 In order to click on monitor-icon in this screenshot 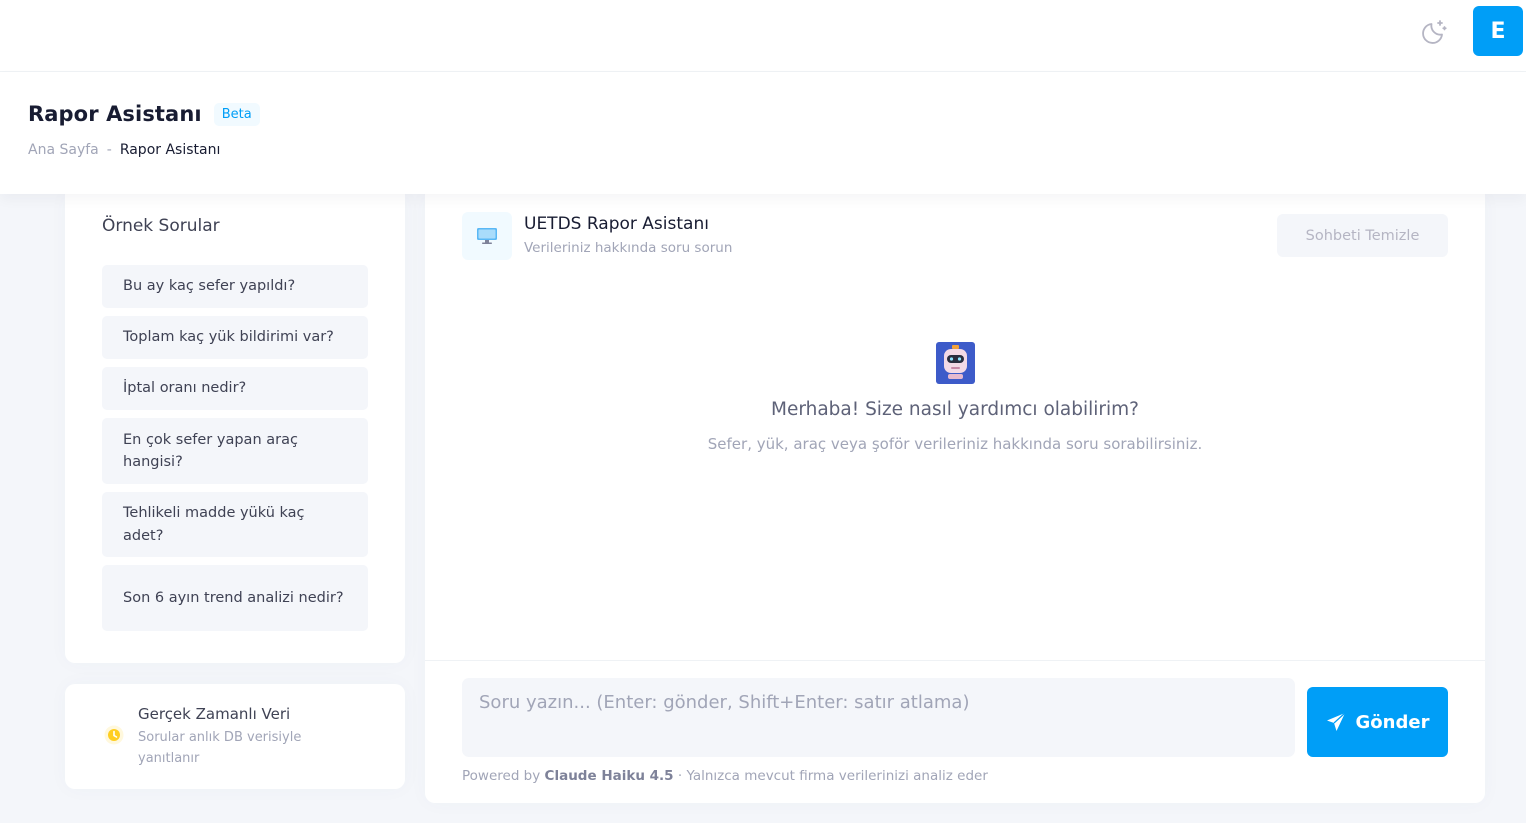, I will do `click(487, 236)`.